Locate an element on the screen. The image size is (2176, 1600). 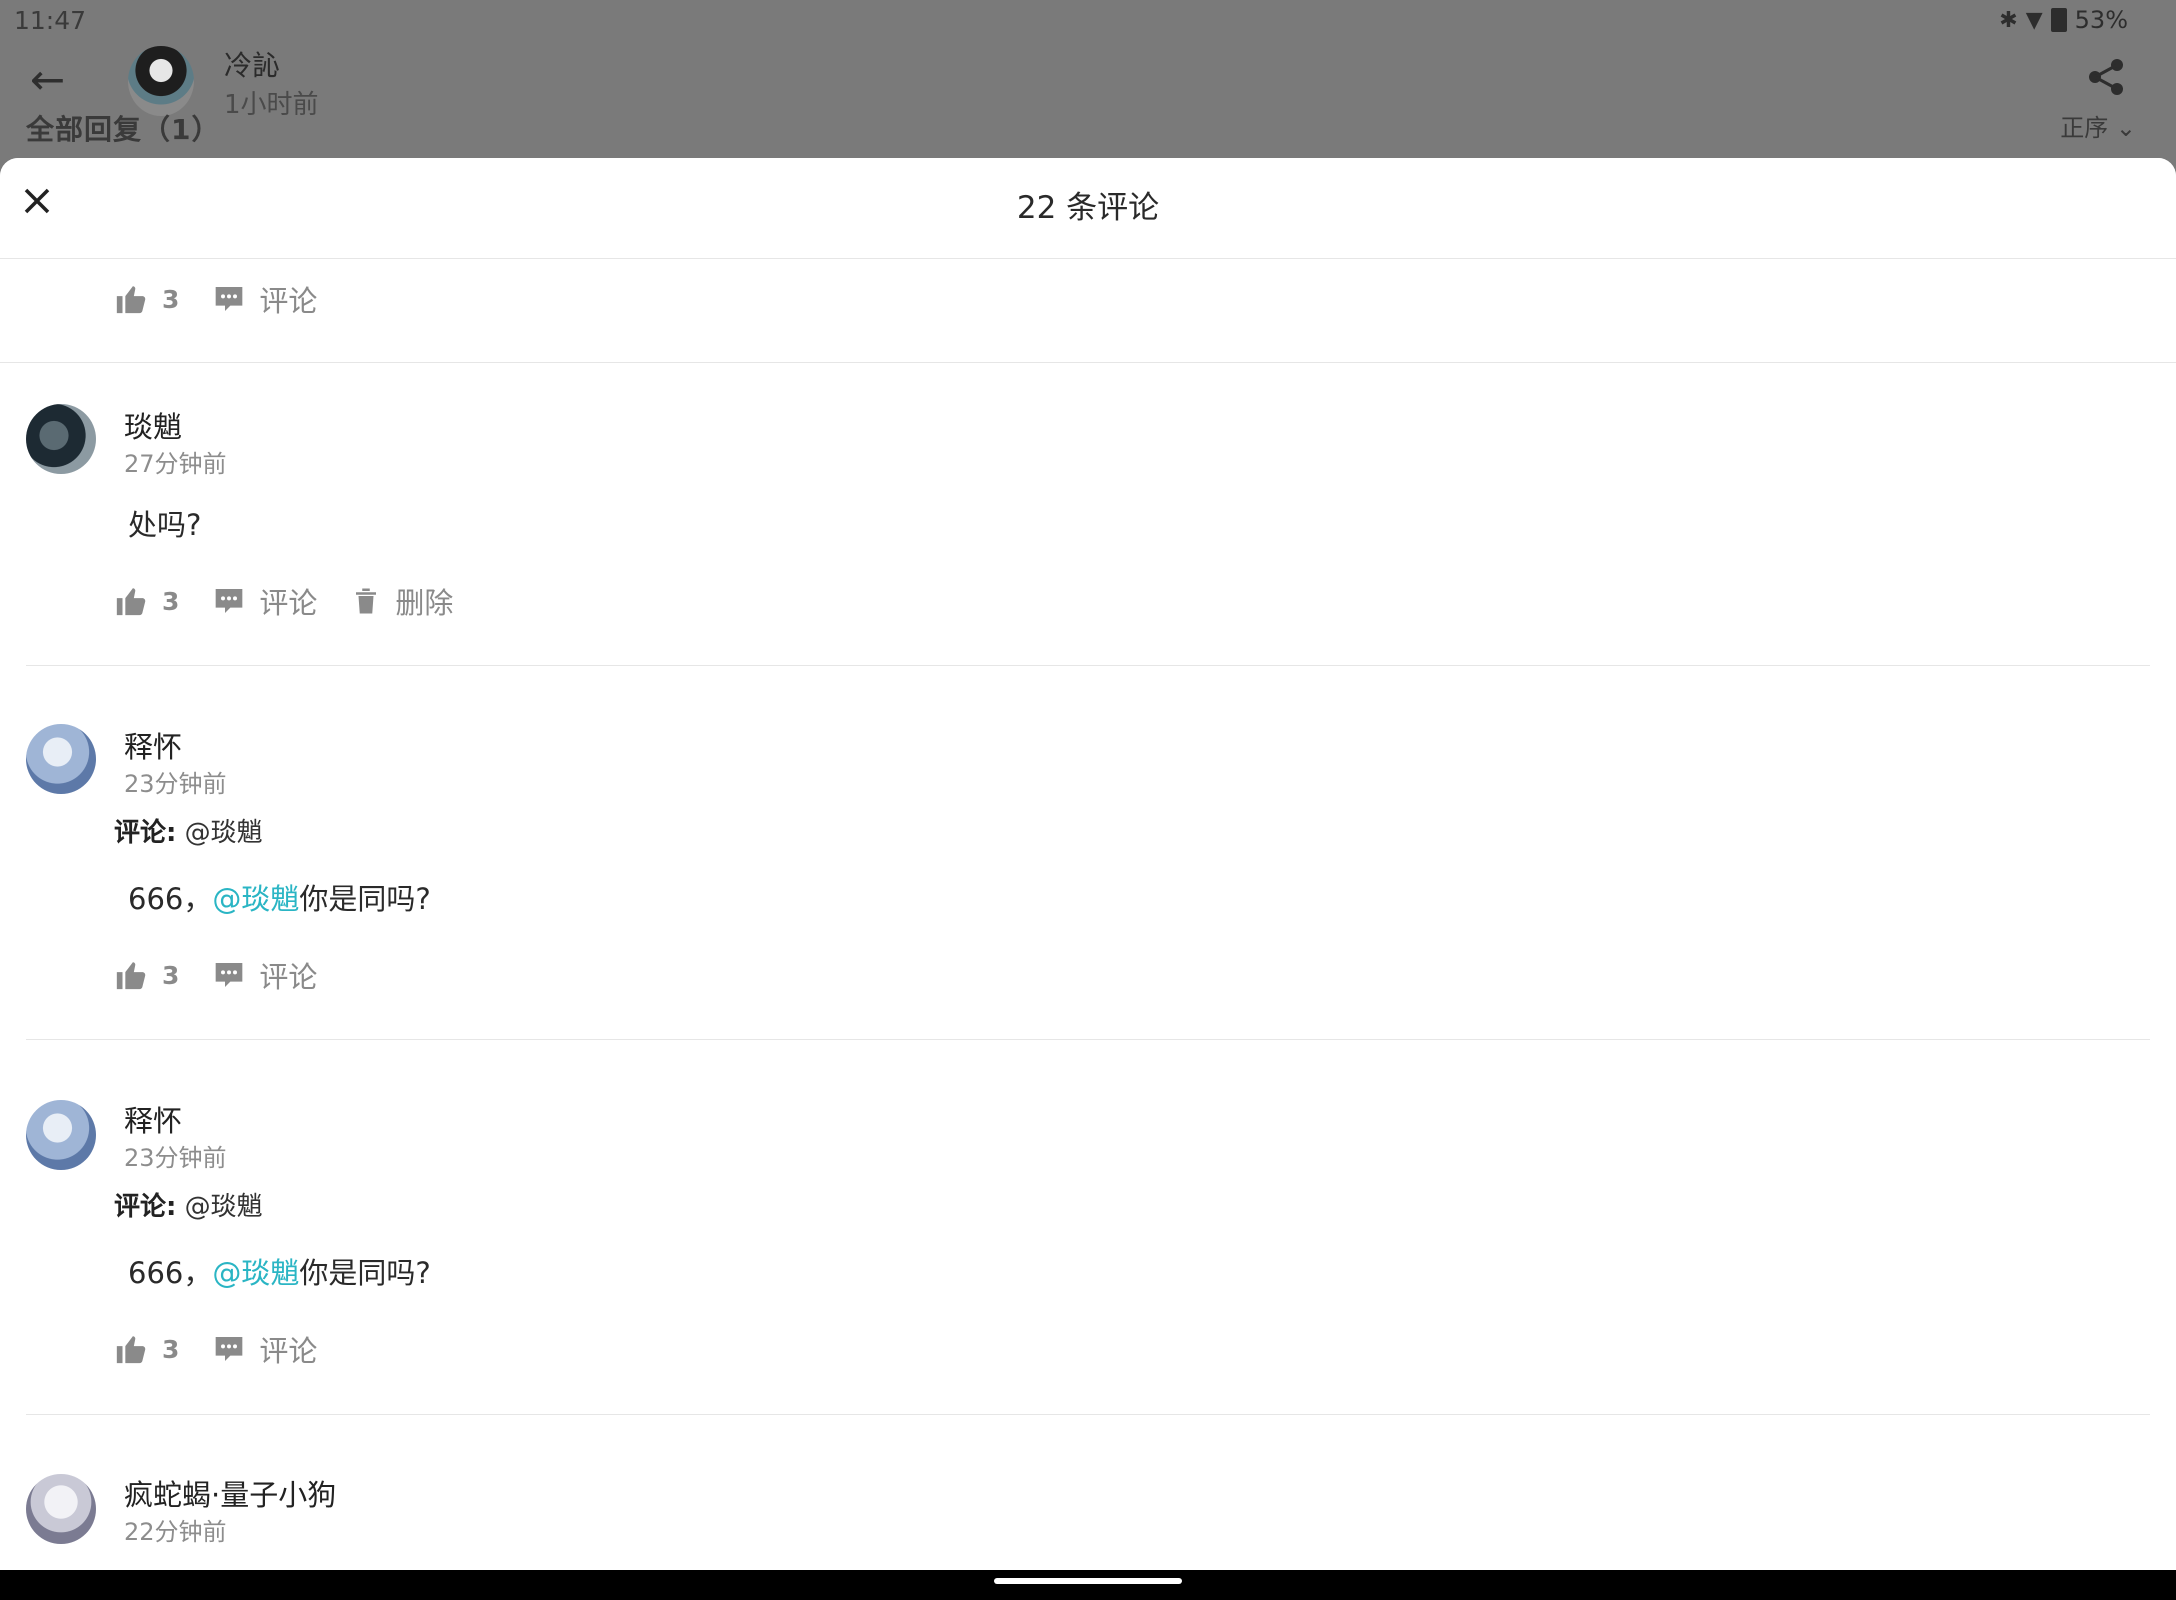
post-time: 1小时前 is located at coordinates (271, 105).